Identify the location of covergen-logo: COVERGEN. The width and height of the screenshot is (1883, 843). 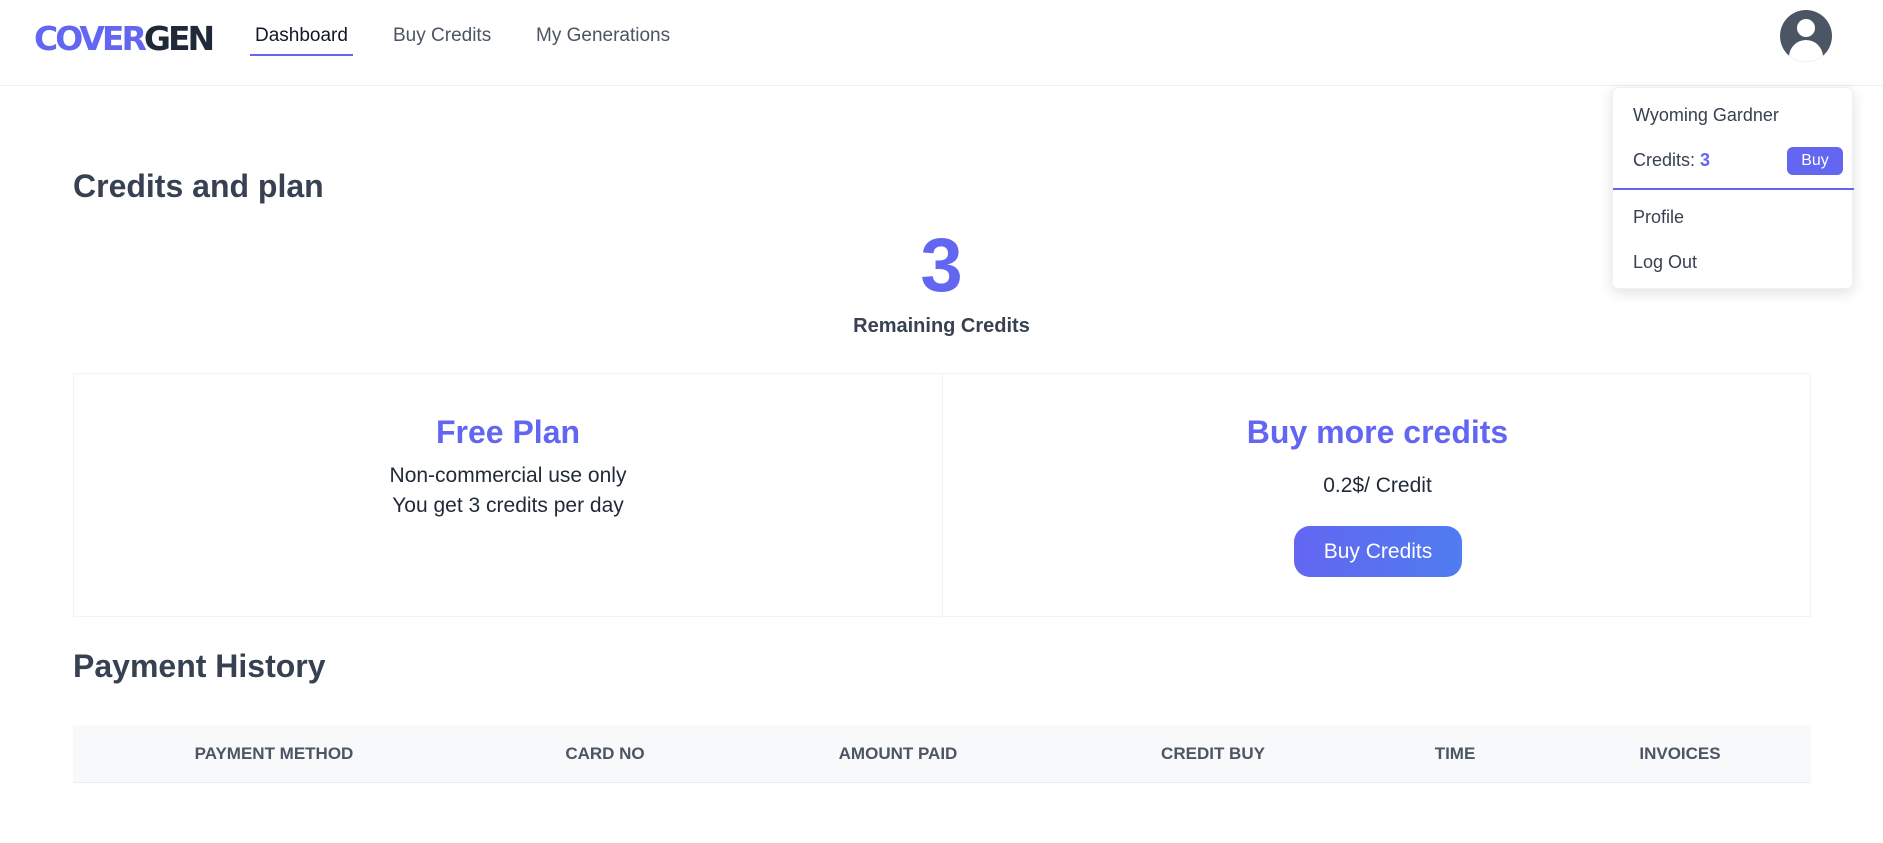
(124, 39).